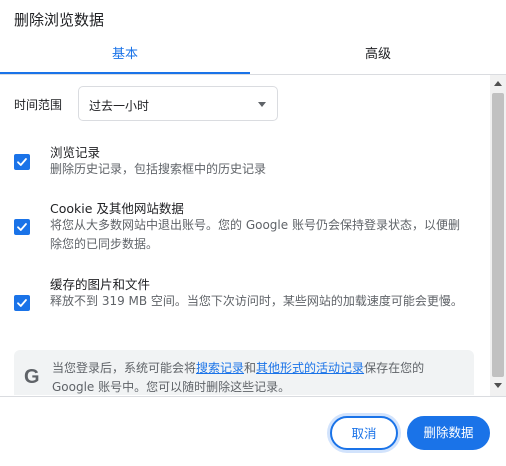 The image size is (506, 466). Describe the element at coordinates (125, 57) in the screenshot. I see `tab-basic: 基本` at that location.